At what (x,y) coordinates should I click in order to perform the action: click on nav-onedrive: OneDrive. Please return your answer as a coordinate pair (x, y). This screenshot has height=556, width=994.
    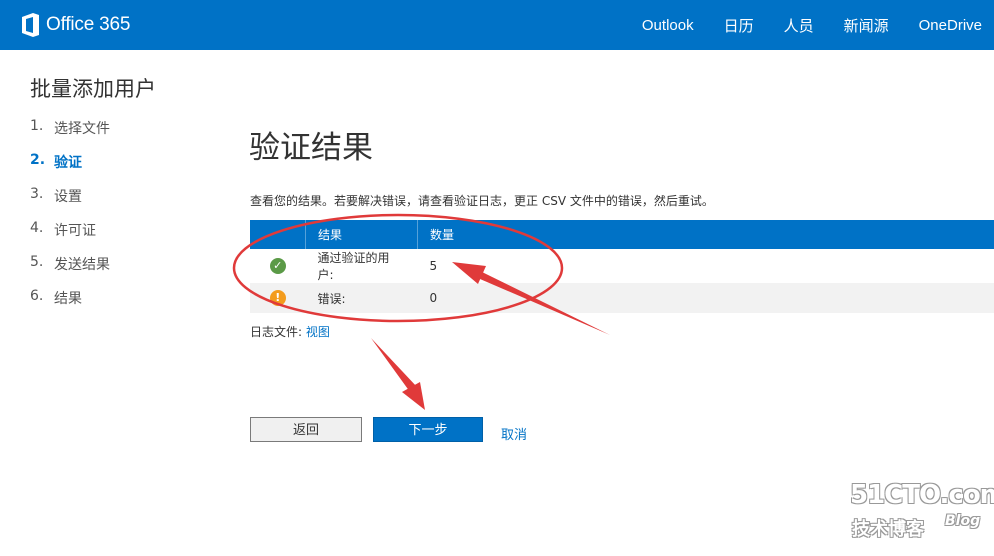
    Looking at the image, I should click on (950, 25).